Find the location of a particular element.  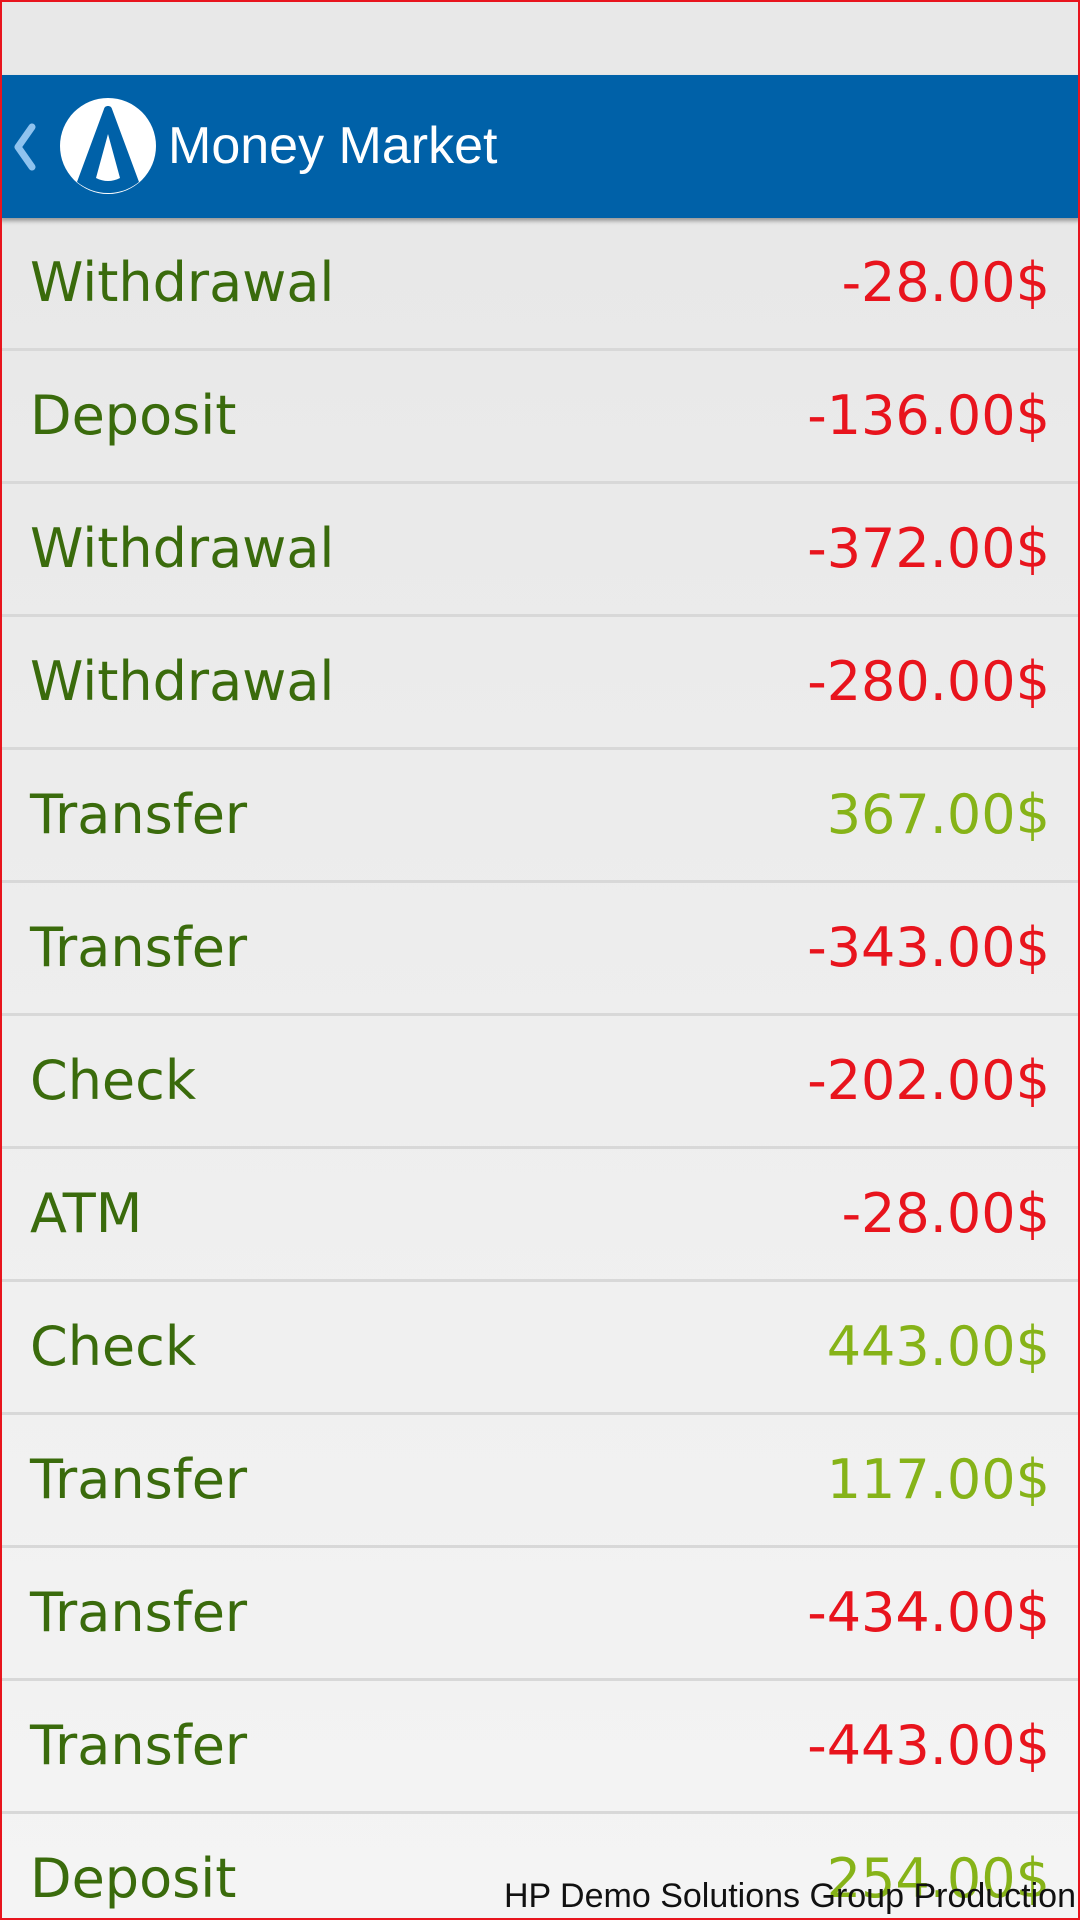

transaction-row: Transfer 367.00$ is located at coordinates (540, 816).